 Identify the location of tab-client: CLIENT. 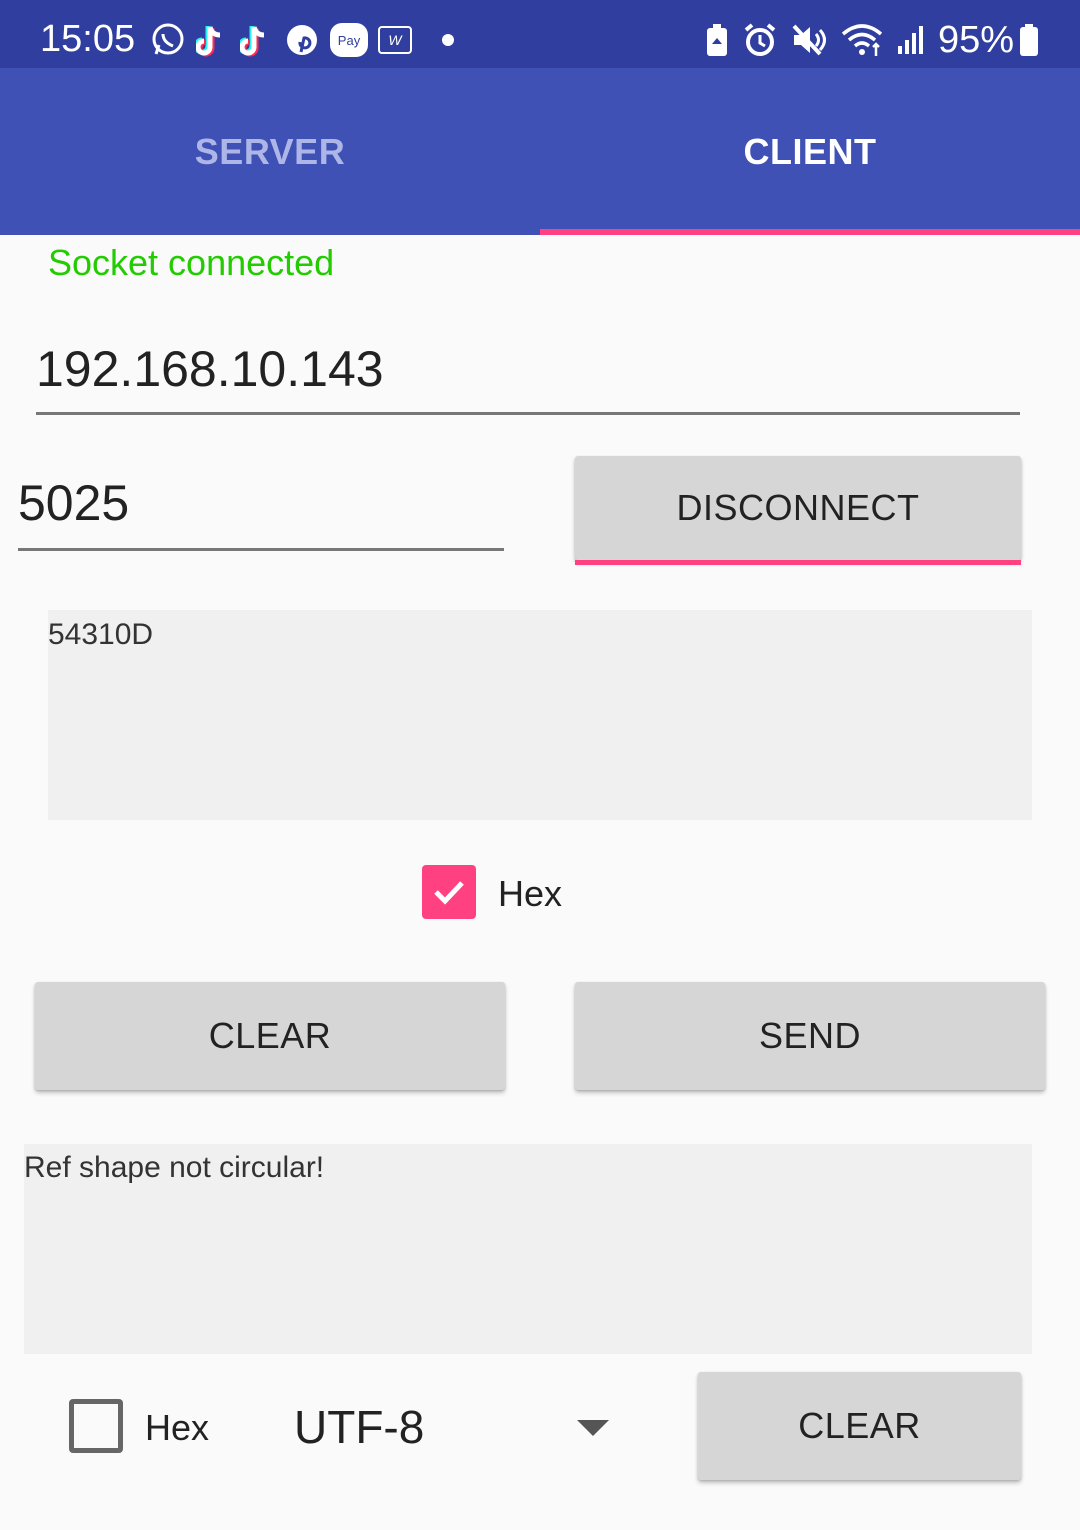
(810, 151).